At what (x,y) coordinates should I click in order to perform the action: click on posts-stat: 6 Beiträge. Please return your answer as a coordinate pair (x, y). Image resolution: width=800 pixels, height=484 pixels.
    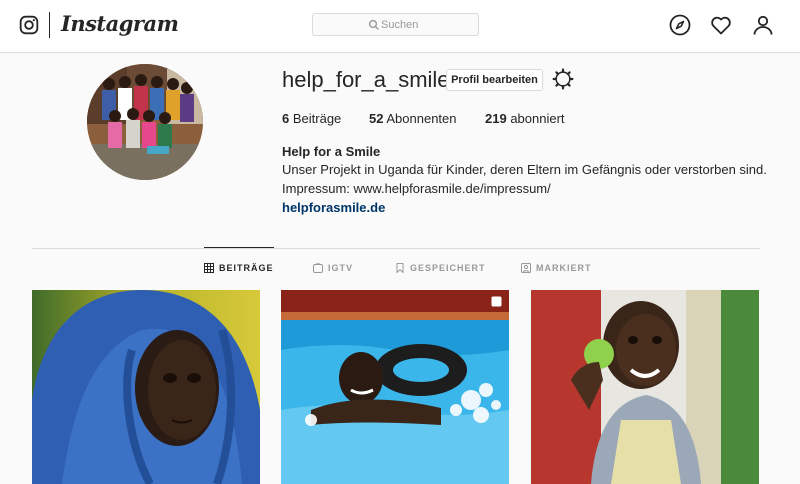
    Looking at the image, I should click on (311, 118).